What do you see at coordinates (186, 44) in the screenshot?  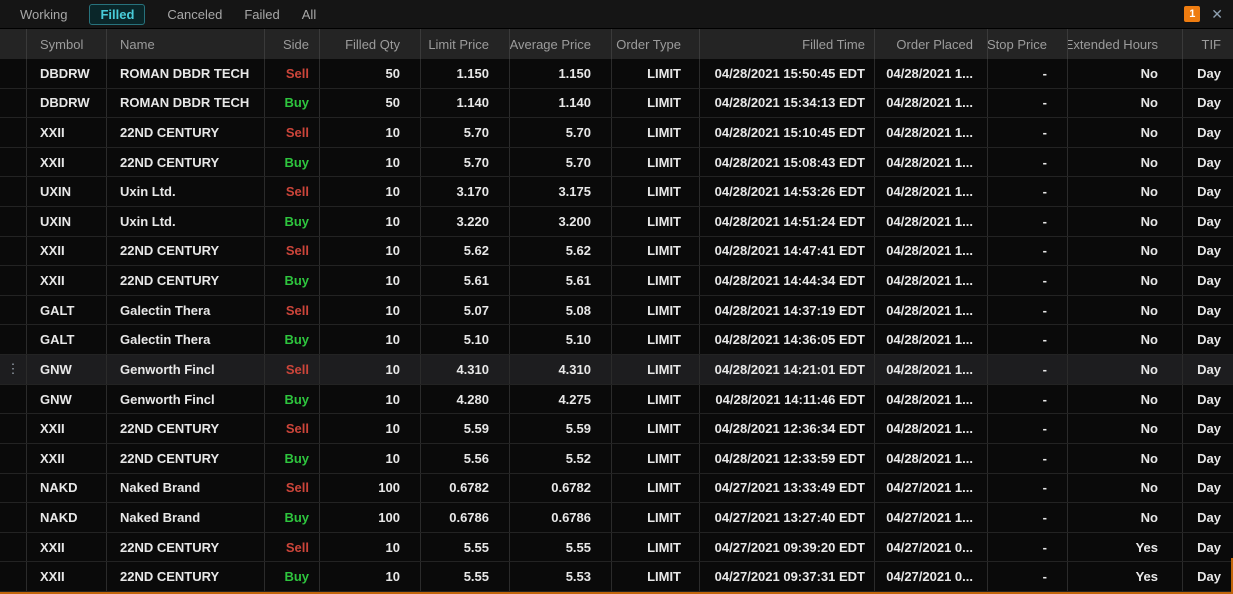 I see `column-header-name: Name` at bounding box center [186, 44].